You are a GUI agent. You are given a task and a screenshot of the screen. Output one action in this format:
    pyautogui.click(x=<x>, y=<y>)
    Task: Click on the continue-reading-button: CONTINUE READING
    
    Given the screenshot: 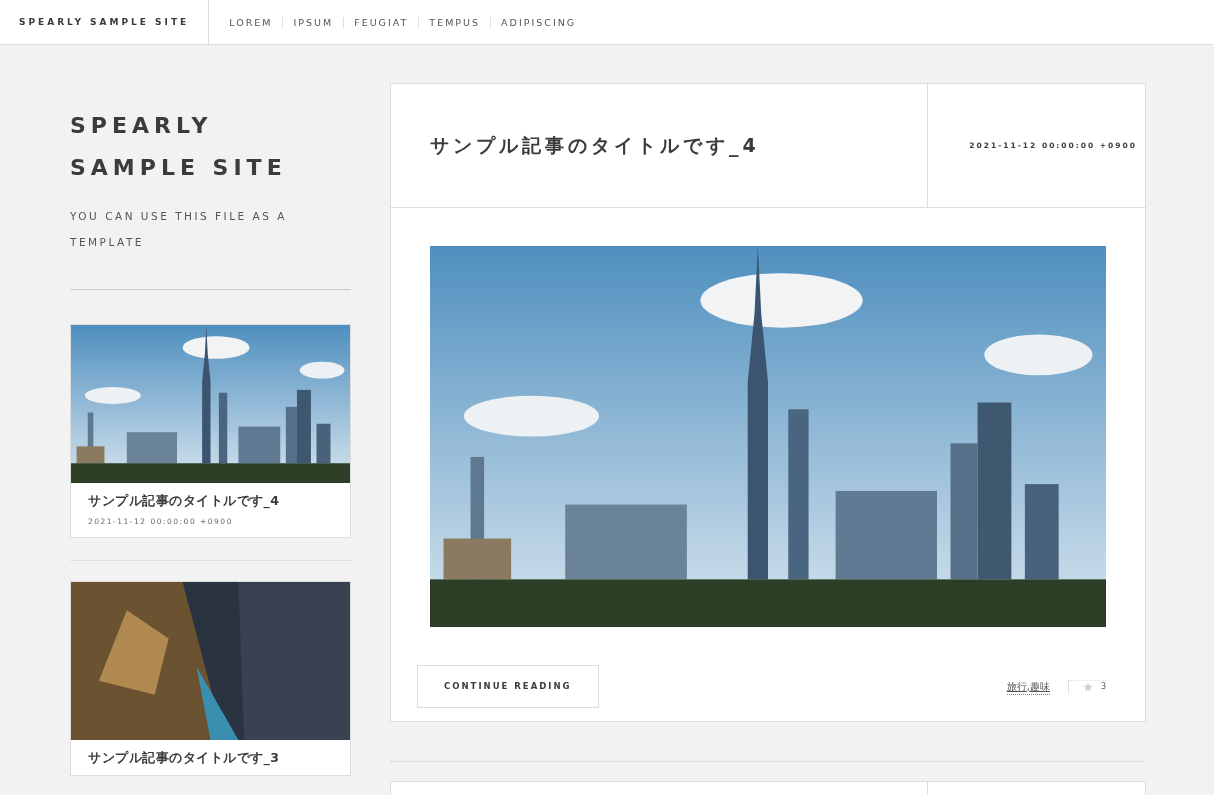 What is the action you would take?
    pyautogui.click(x=508, y=686)
    